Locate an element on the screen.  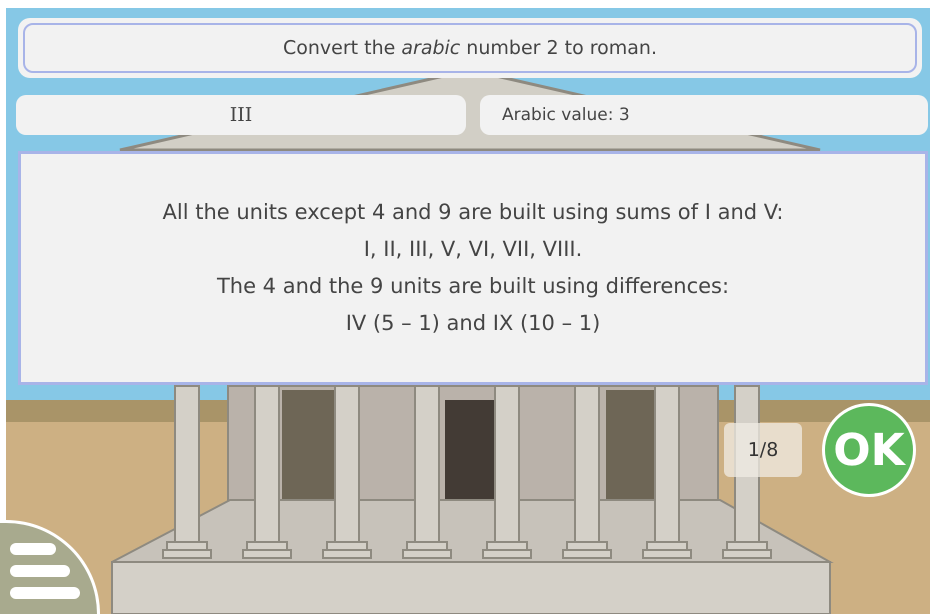
answer-input-field: III is located at coordinates (241, 115).